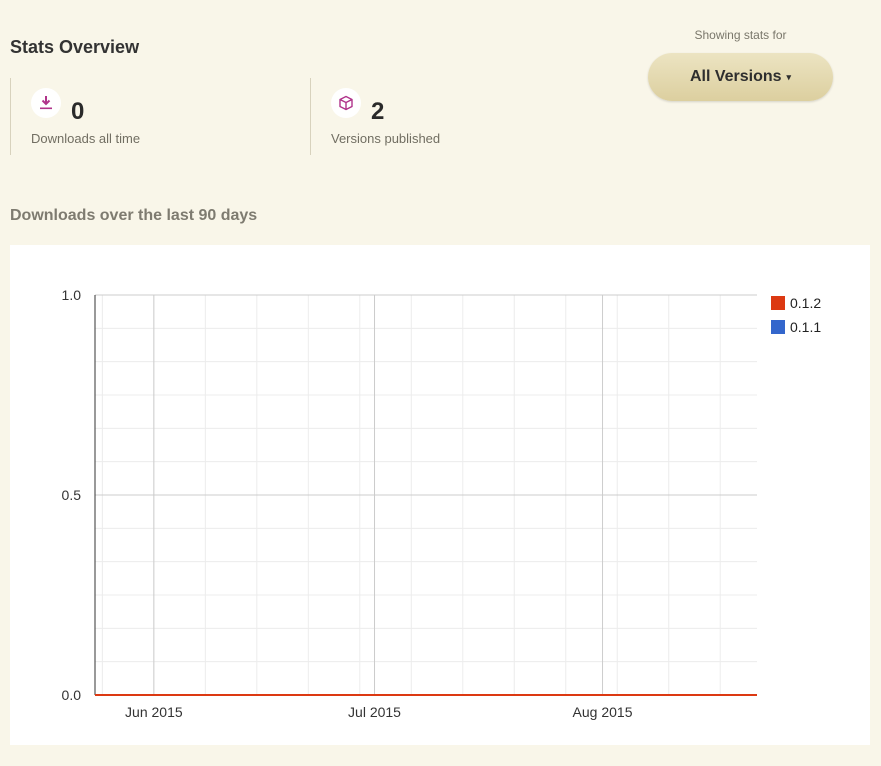  I want to click on x-tick-label: Jun 2015, so click(154, 712).